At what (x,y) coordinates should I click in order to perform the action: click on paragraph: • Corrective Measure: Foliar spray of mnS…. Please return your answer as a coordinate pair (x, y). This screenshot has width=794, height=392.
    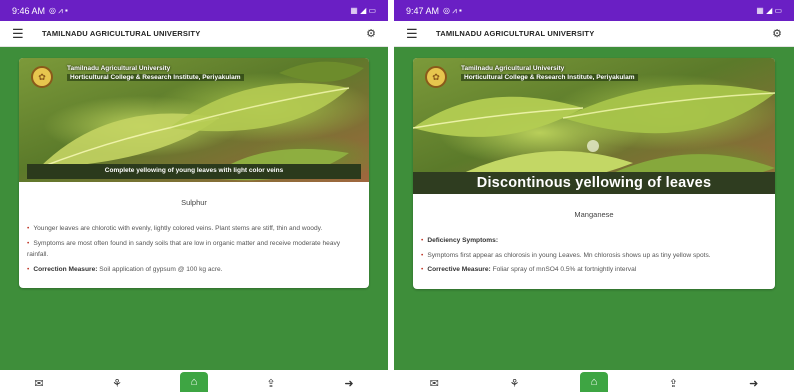
    Looking at the image, I should click on (529, 270).